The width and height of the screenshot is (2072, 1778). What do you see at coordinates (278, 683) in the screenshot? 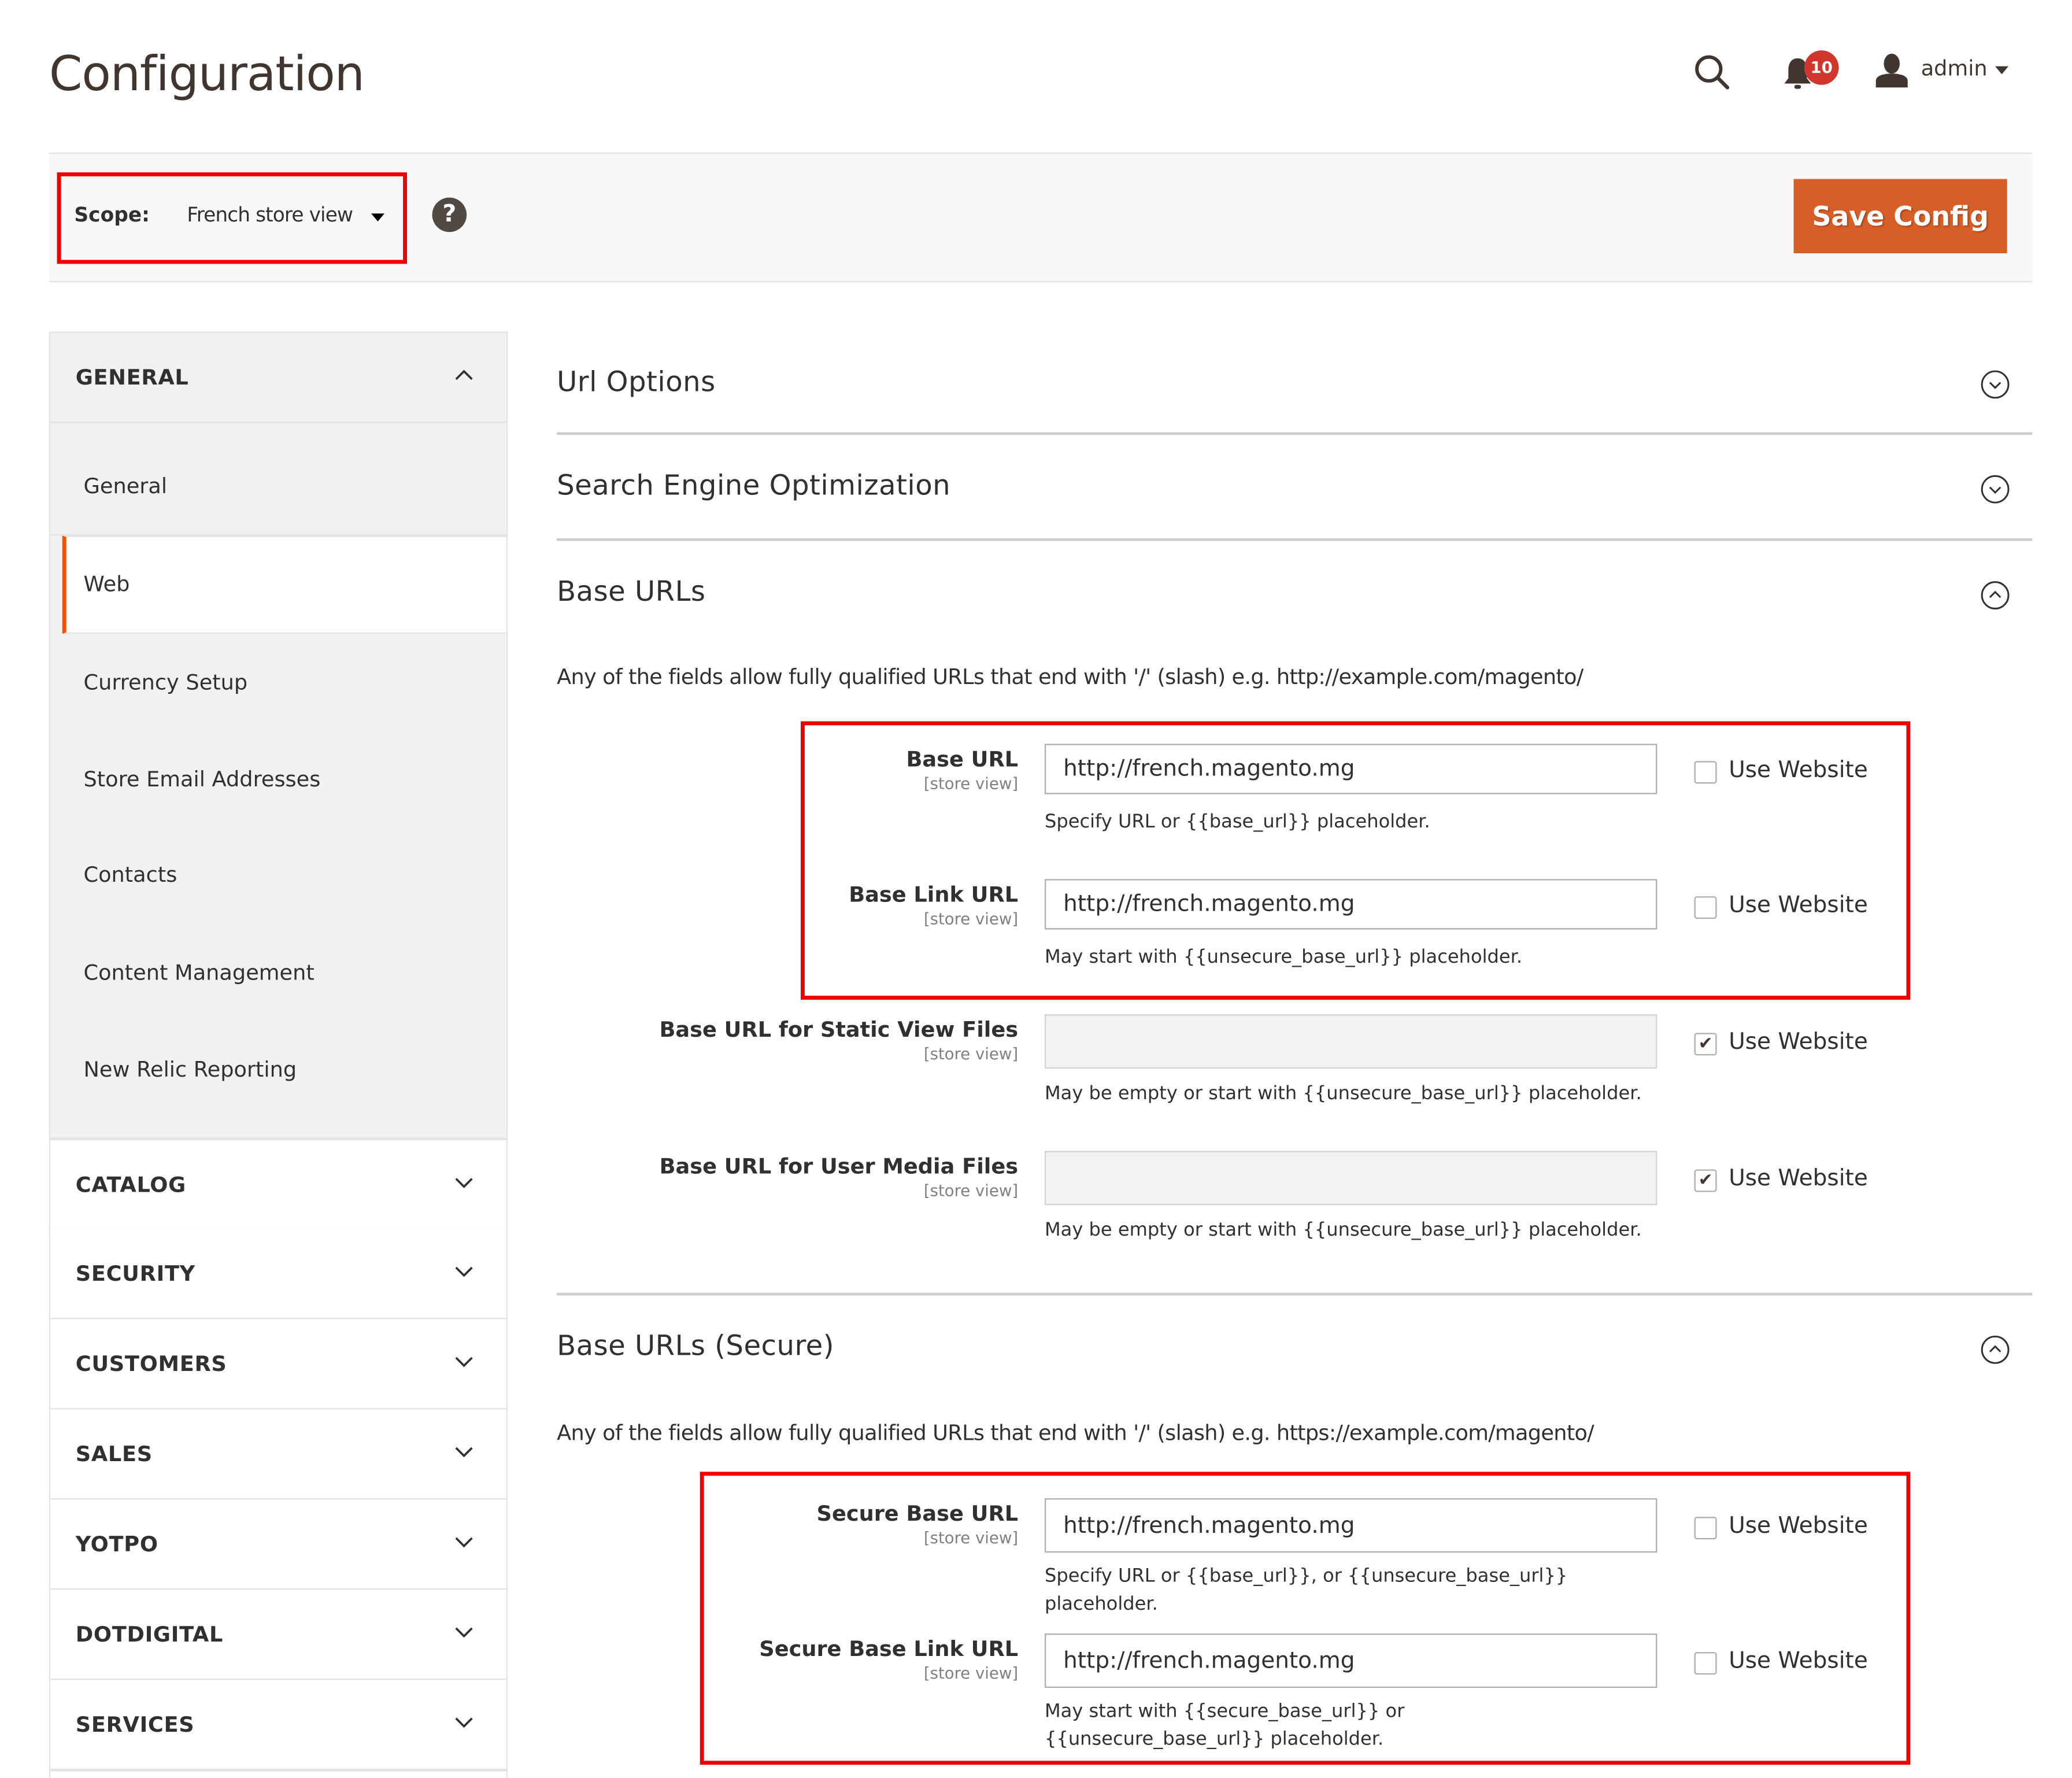
I see `sidebar-item-currency-setup: Currency Setup` at bounding box center [278, 683].